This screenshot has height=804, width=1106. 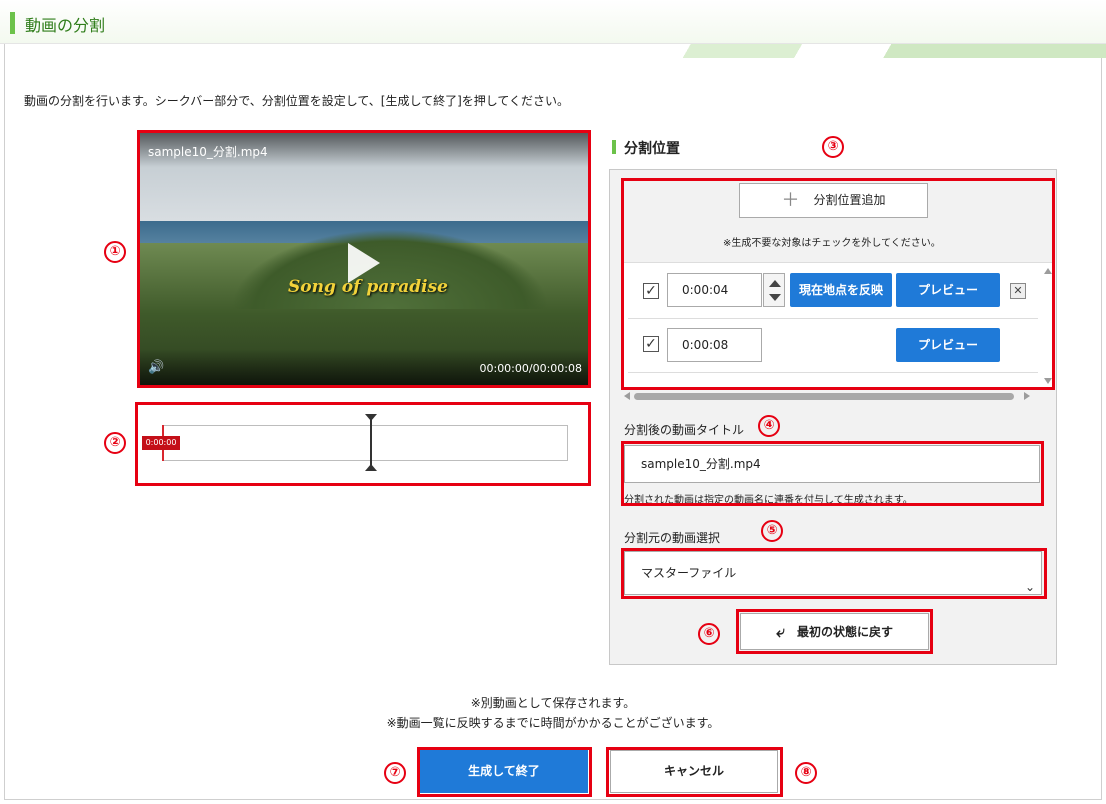 I want to click on split-list-horizontal-scrollbar, so click(x=832, y=396).